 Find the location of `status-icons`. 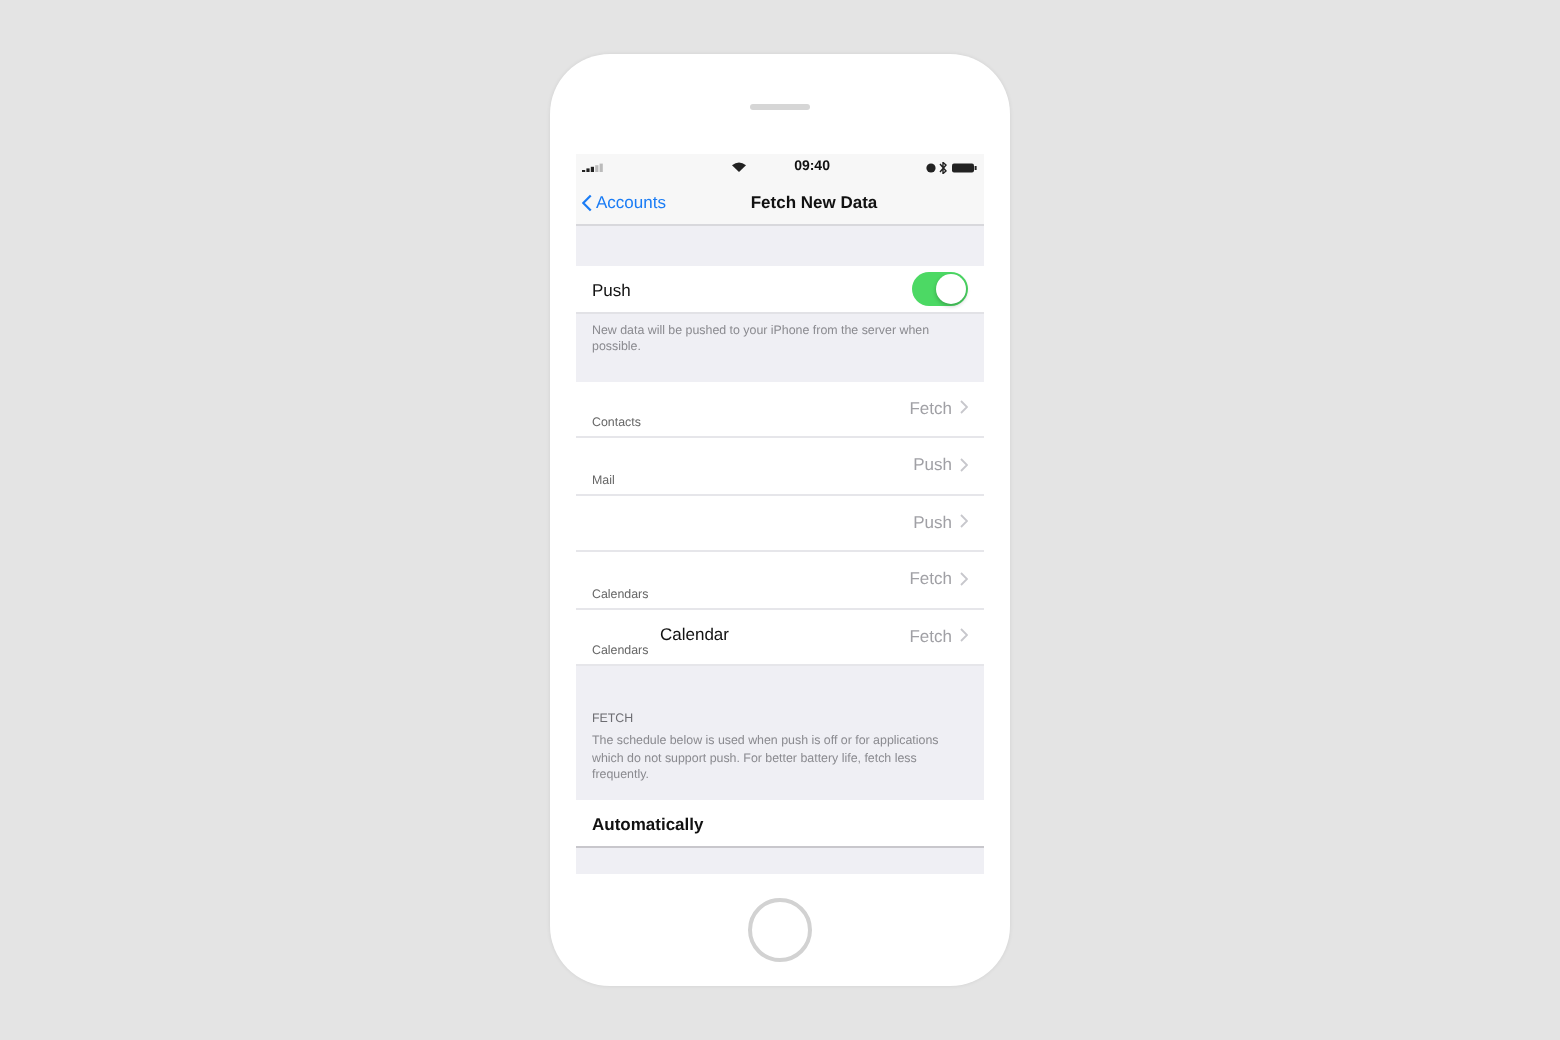

status-icons is located at coordinates (952, 167).